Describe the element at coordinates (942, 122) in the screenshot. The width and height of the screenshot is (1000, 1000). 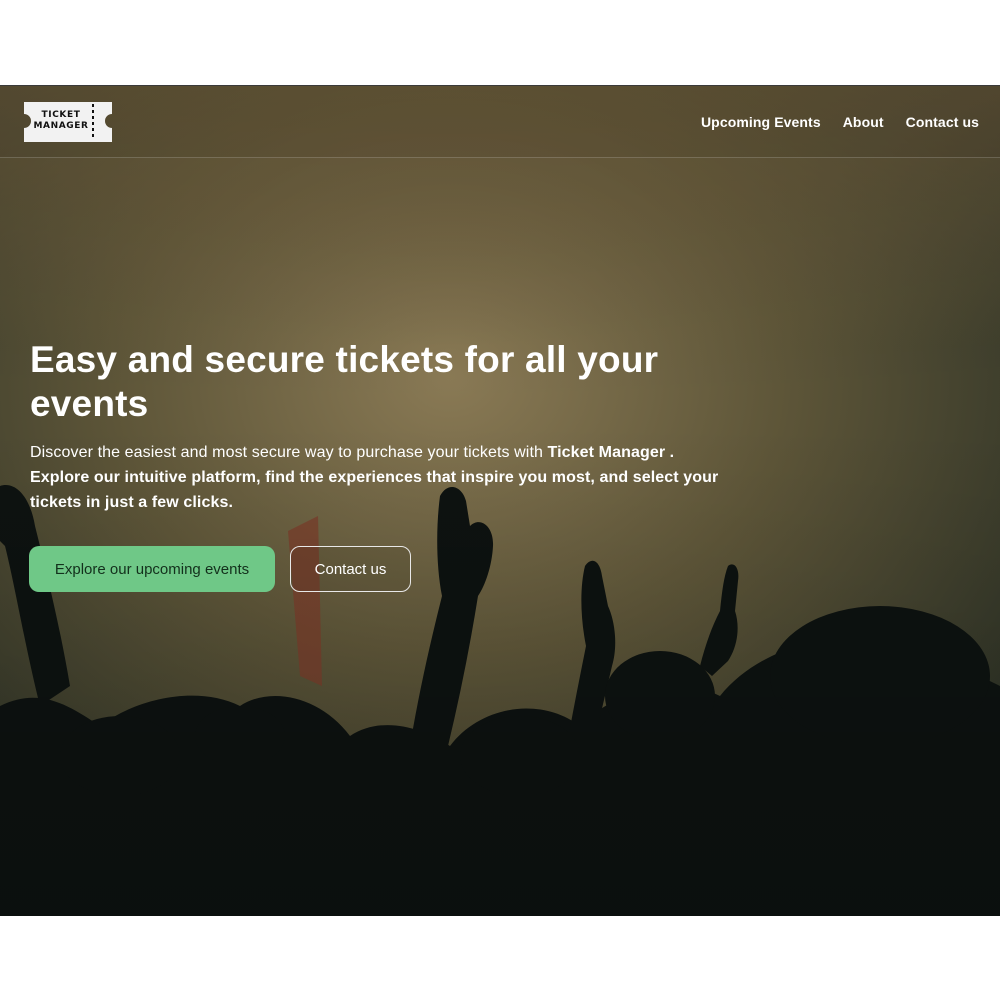
I see `nav-contact-us: Contact us` at that location.